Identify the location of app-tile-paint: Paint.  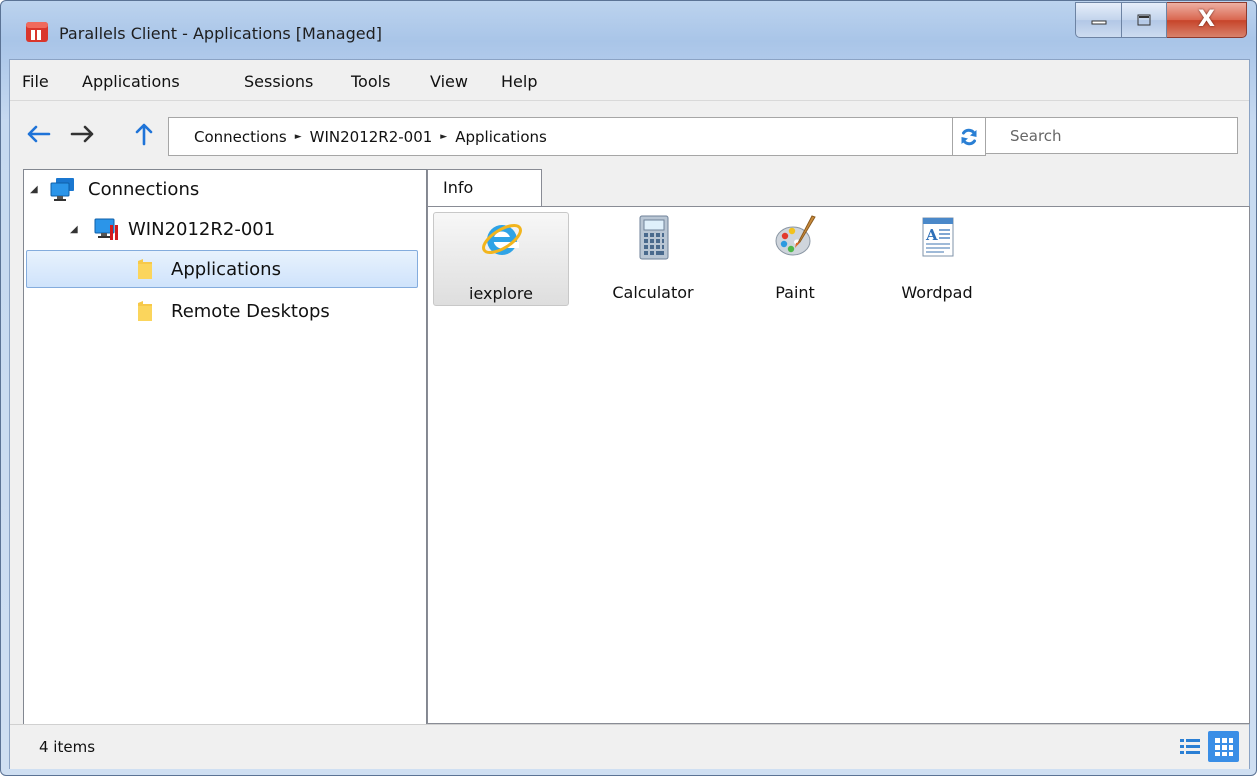
(795, 258).